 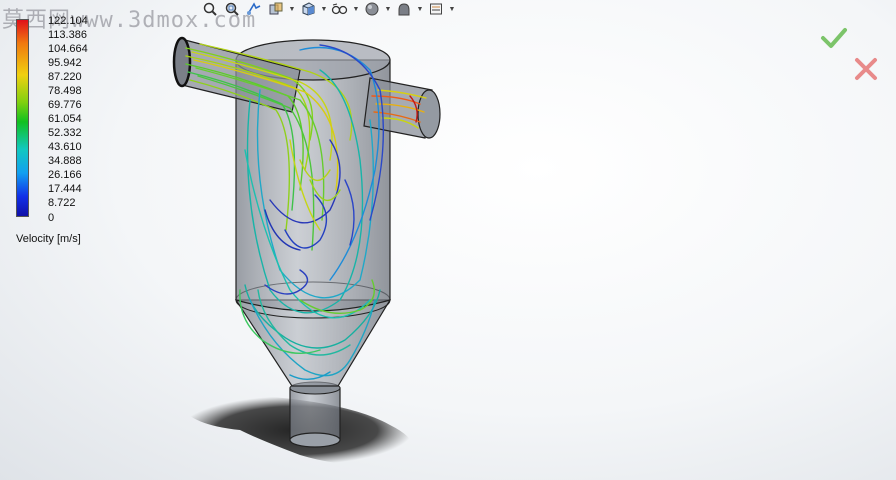 I want to click on cancel-button, so click(x=866, y=69).